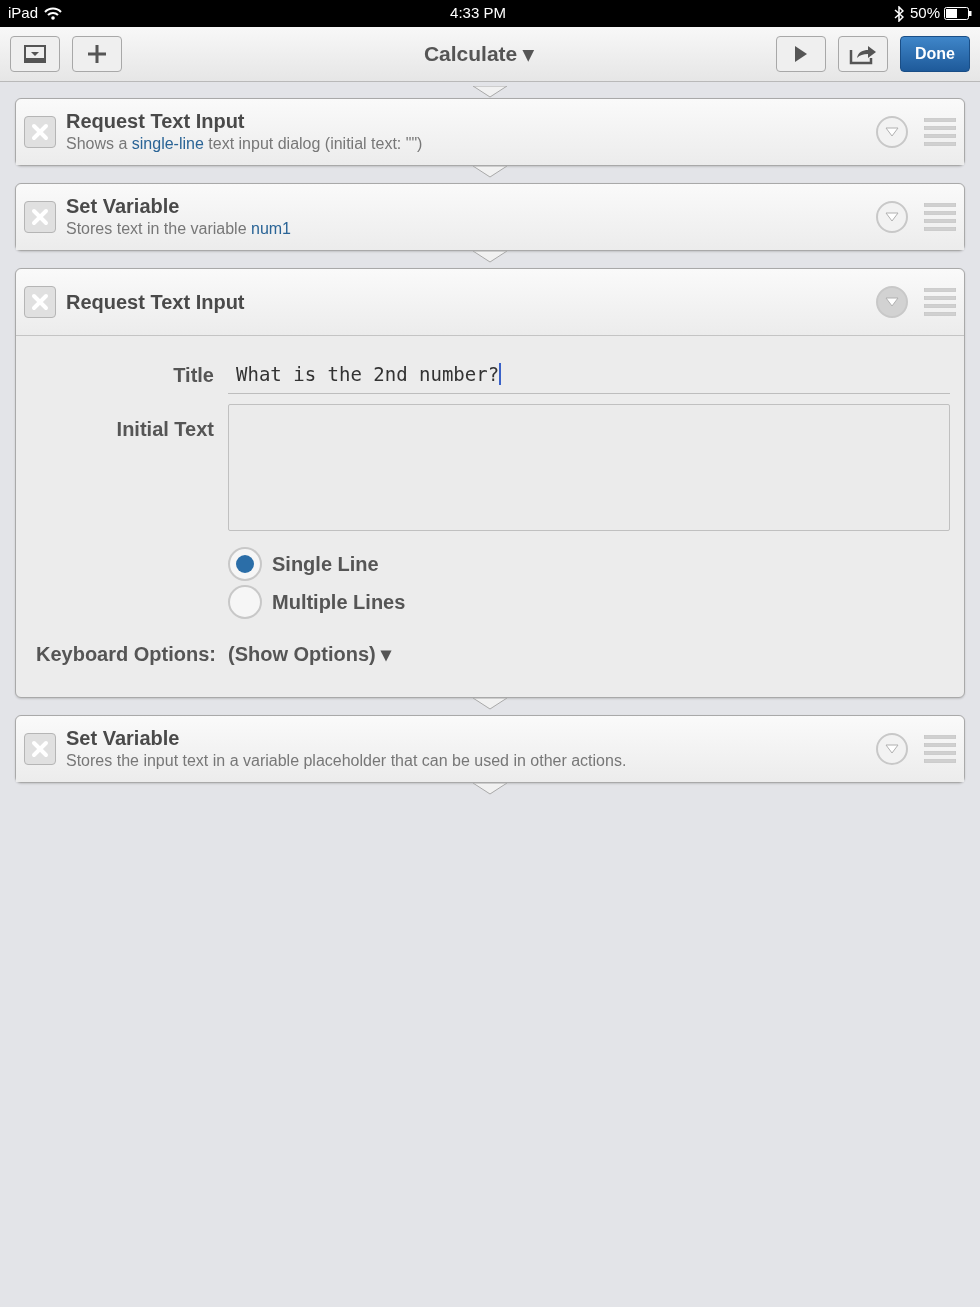 This screenshot has height=1307, width=980. What do you see at coordinates (126, 654) in the screenshot?
I see `field-label: Keyboard Options:` at bounding box center [126, 654].